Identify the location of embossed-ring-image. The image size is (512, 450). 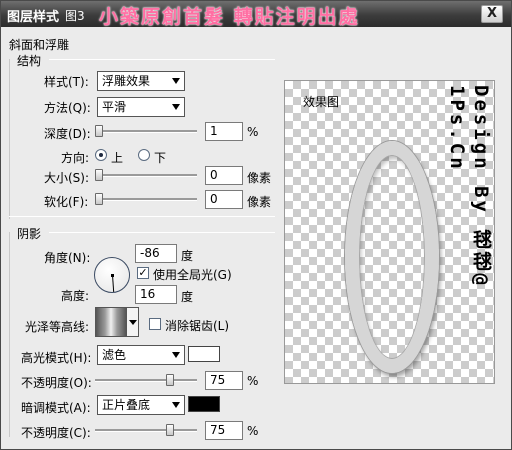
(392, 257).